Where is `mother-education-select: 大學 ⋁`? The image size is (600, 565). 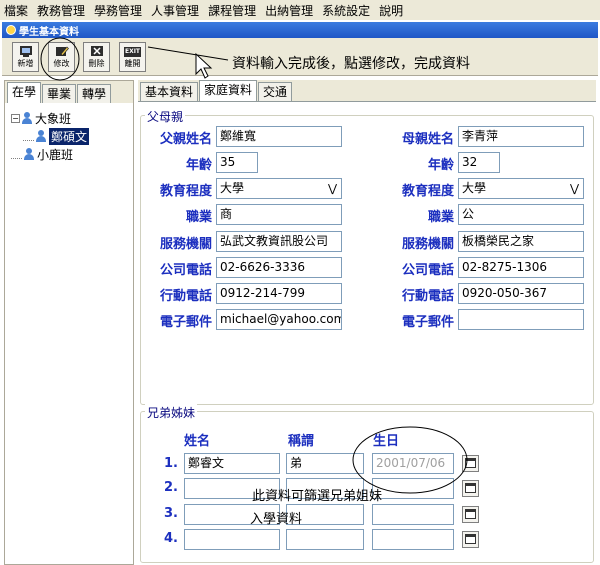 mother-education-select: 大學 ⋁ is located at coordinates (521, 188).